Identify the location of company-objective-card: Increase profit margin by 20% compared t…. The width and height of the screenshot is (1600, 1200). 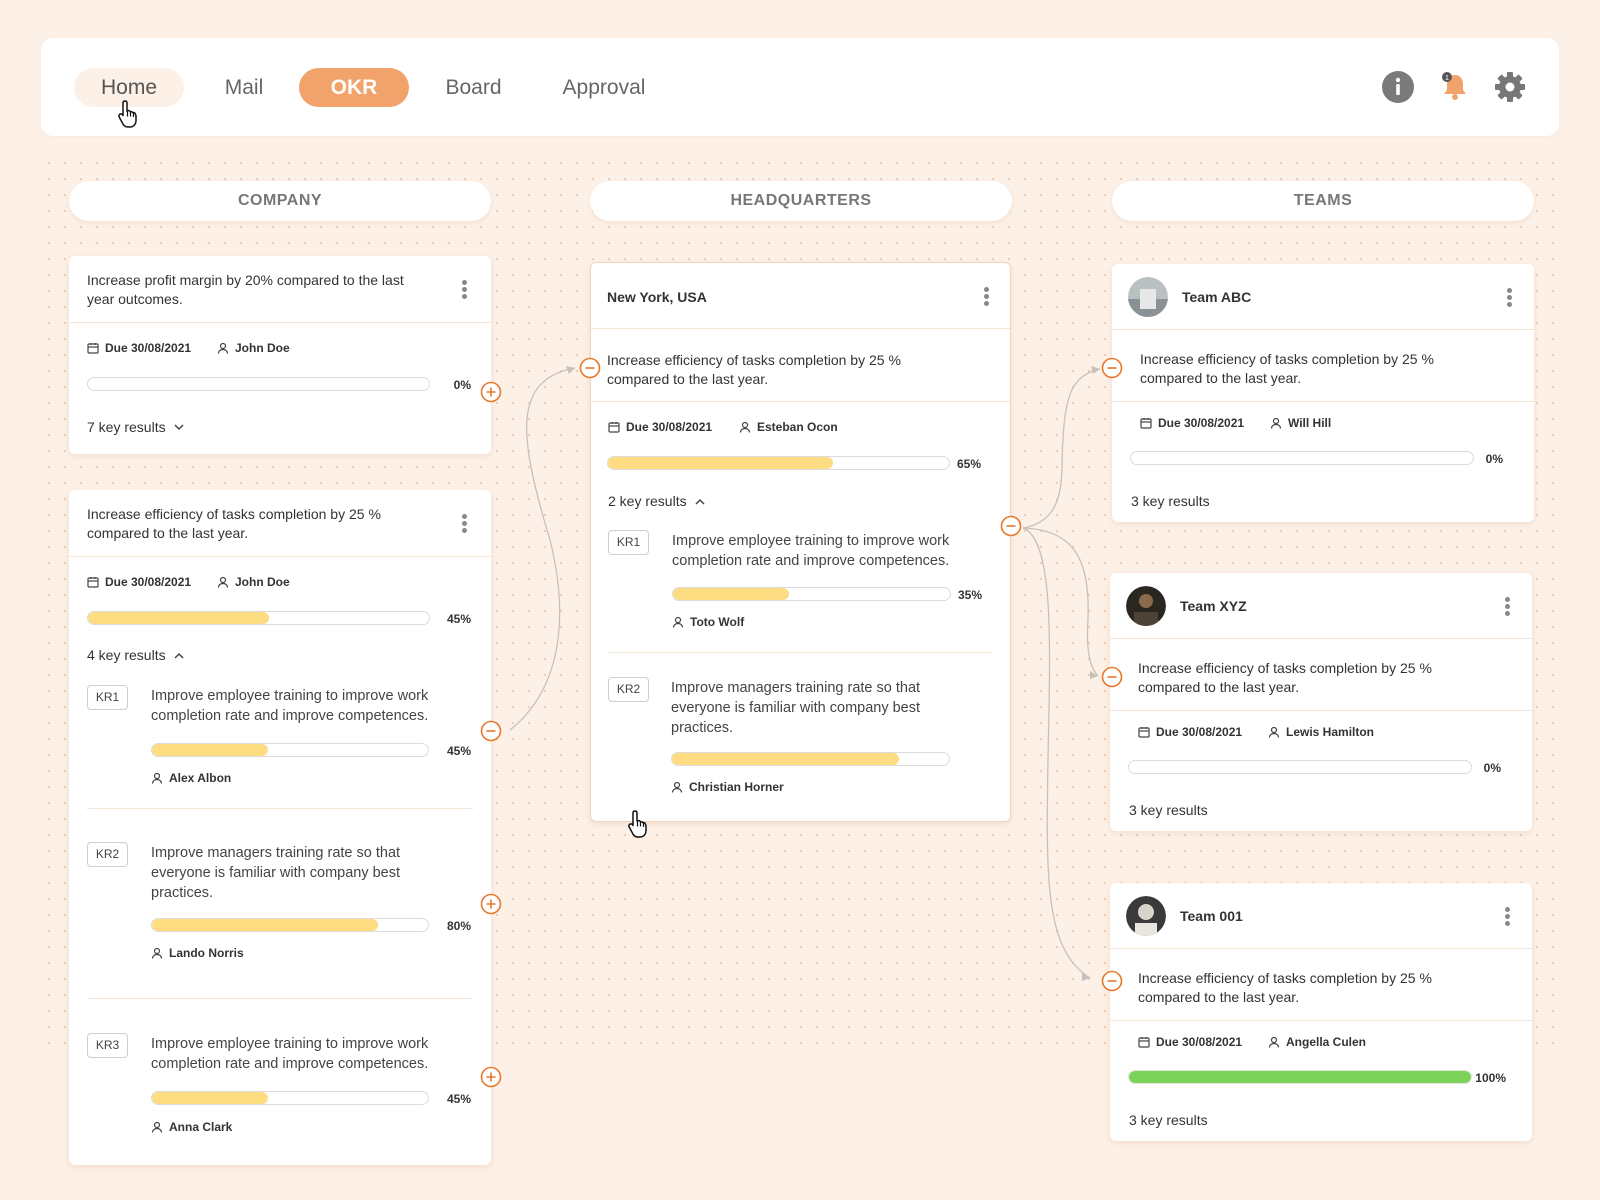
(280, 355).